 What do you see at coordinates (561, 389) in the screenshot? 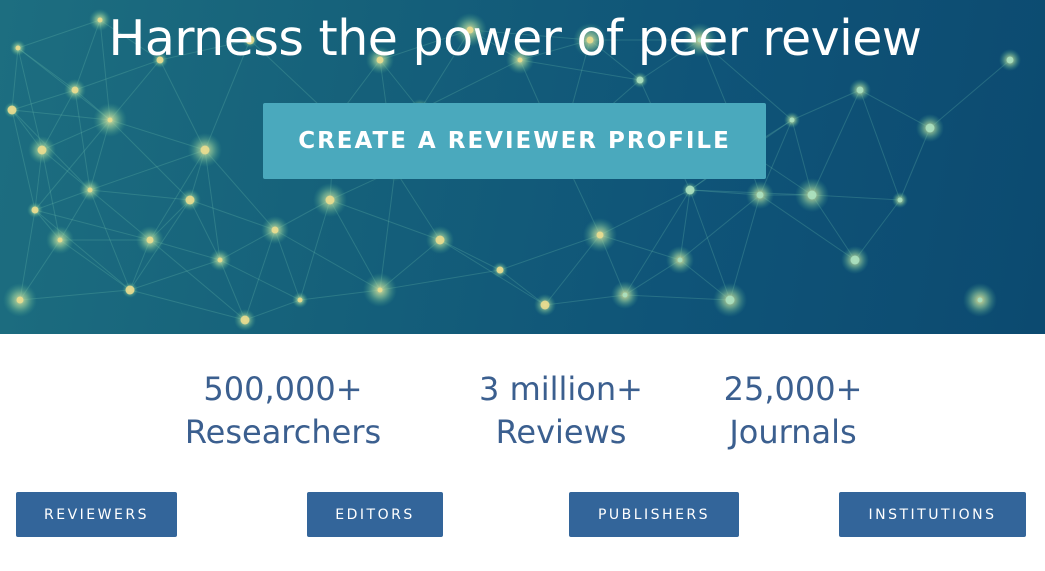
I see `stat-number: 3 million+` at bounding box center [561, 389].